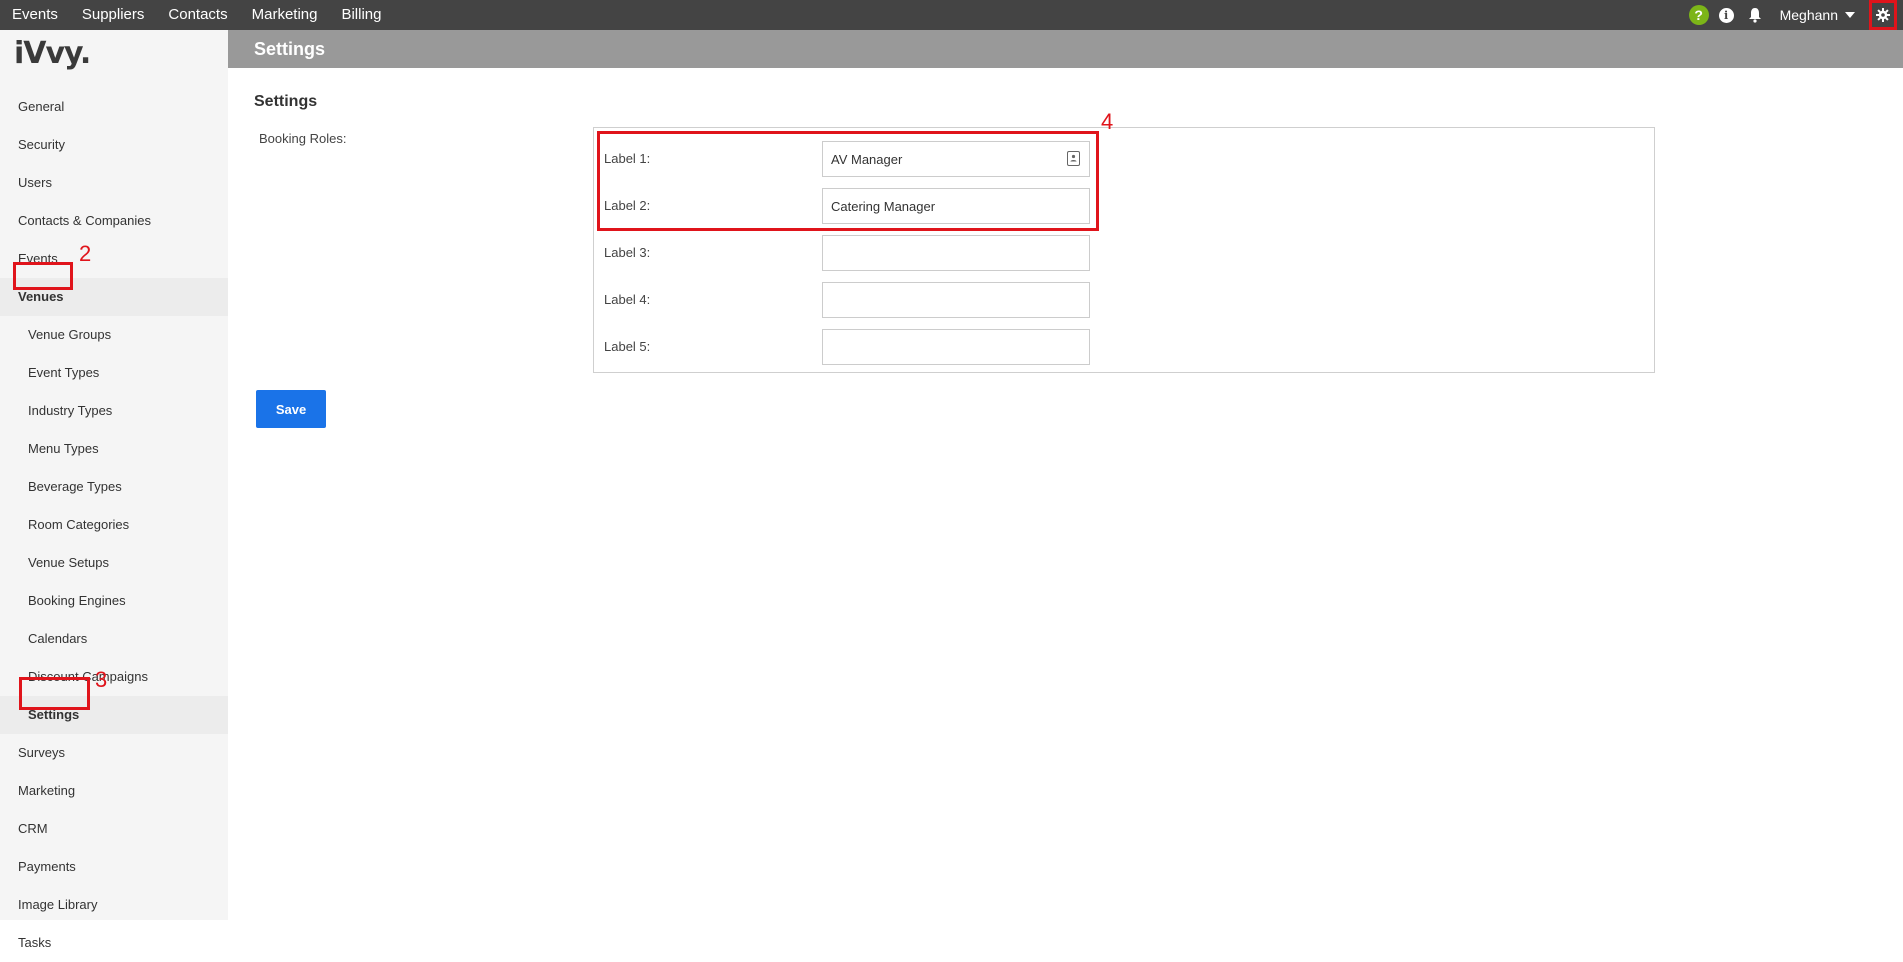  What do you see at coordinates (114, 183) in the screenshot?
I see `sidebar-item-users: Users` at bounding box center [114, 183].